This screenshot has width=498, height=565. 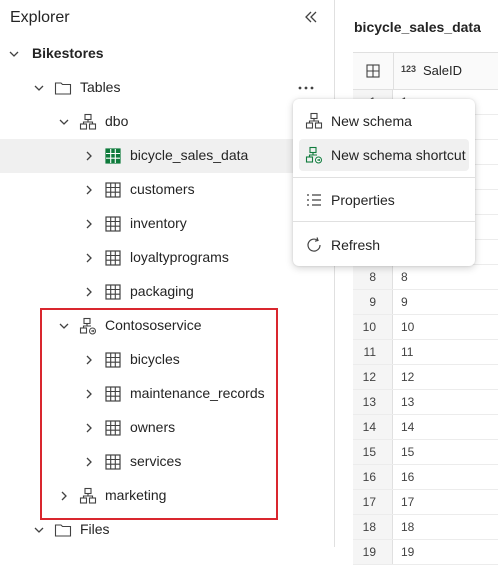 What do you see at coordinates (425, 402) in the screenshot?
I see `table-row: 13 13` at bounding box center [425, 402].